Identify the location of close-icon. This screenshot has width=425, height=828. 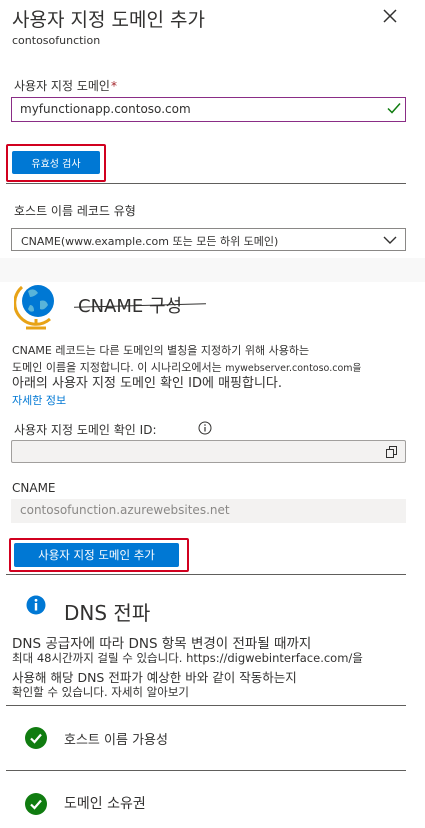
(390, 16).